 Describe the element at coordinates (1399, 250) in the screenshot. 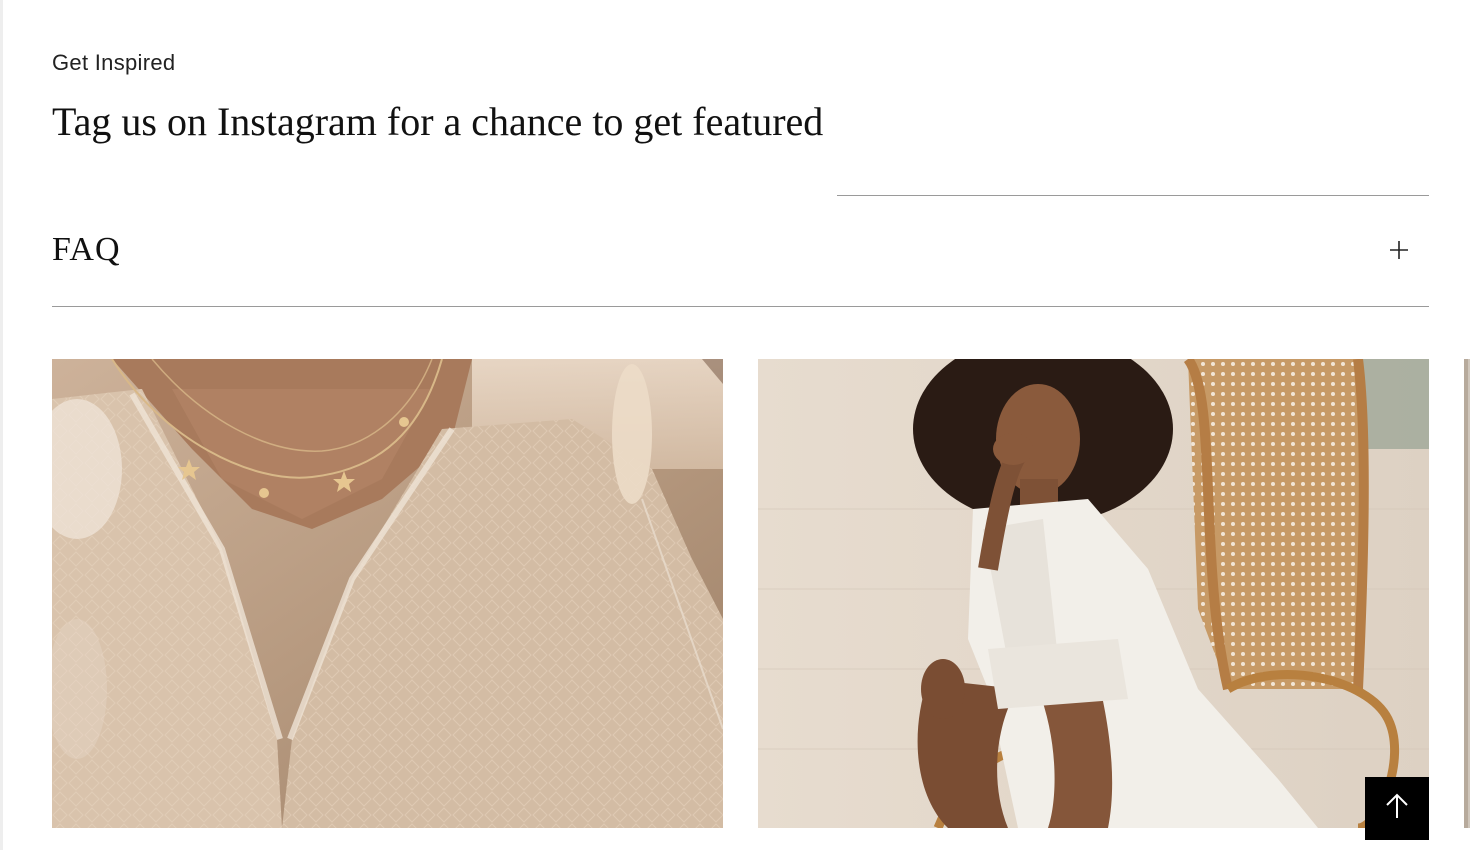

I see `plus-icon` at that location.